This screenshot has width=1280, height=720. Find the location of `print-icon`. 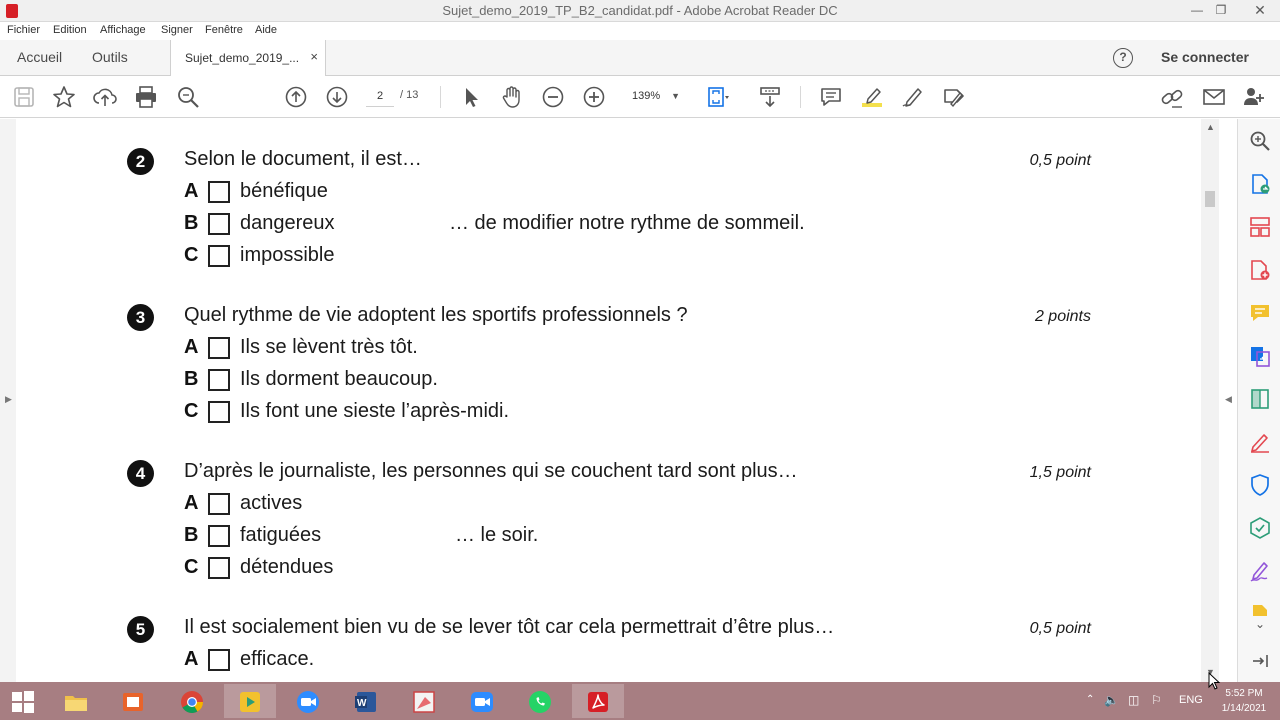

print-icon is located at coordinates (146, 97).